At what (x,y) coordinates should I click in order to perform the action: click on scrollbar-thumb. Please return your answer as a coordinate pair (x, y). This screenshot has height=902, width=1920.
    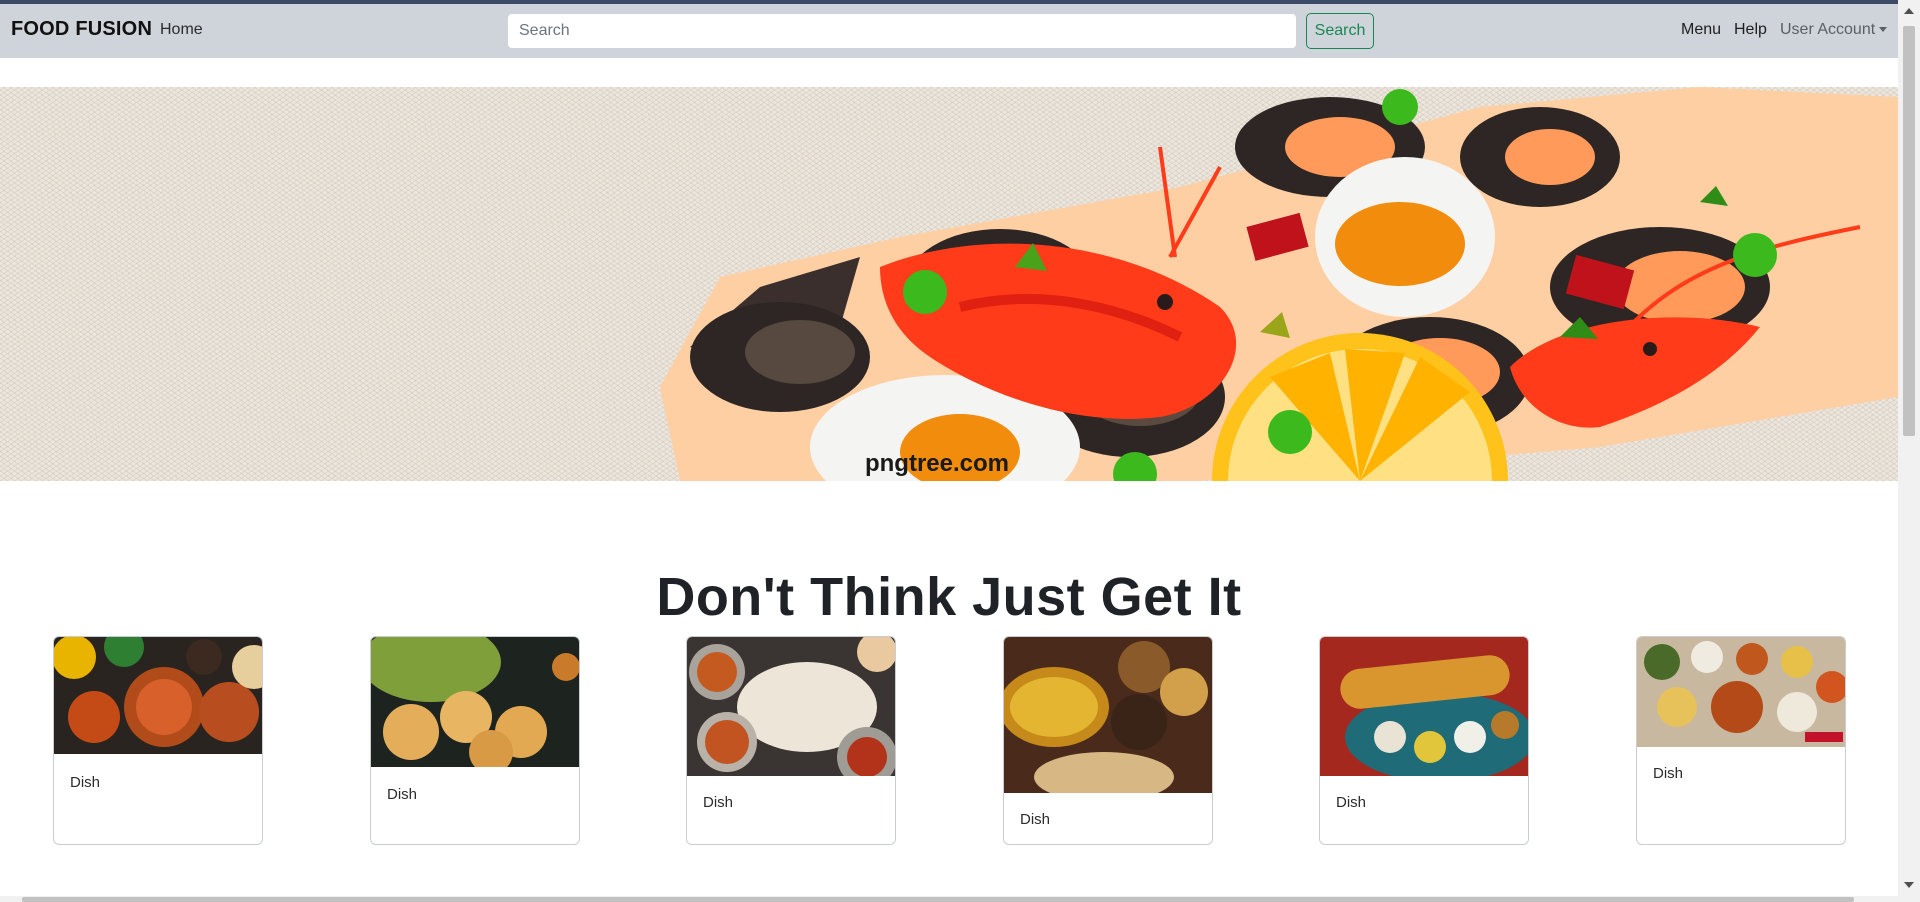
    Looking at the image, I should click on (1909, 231).